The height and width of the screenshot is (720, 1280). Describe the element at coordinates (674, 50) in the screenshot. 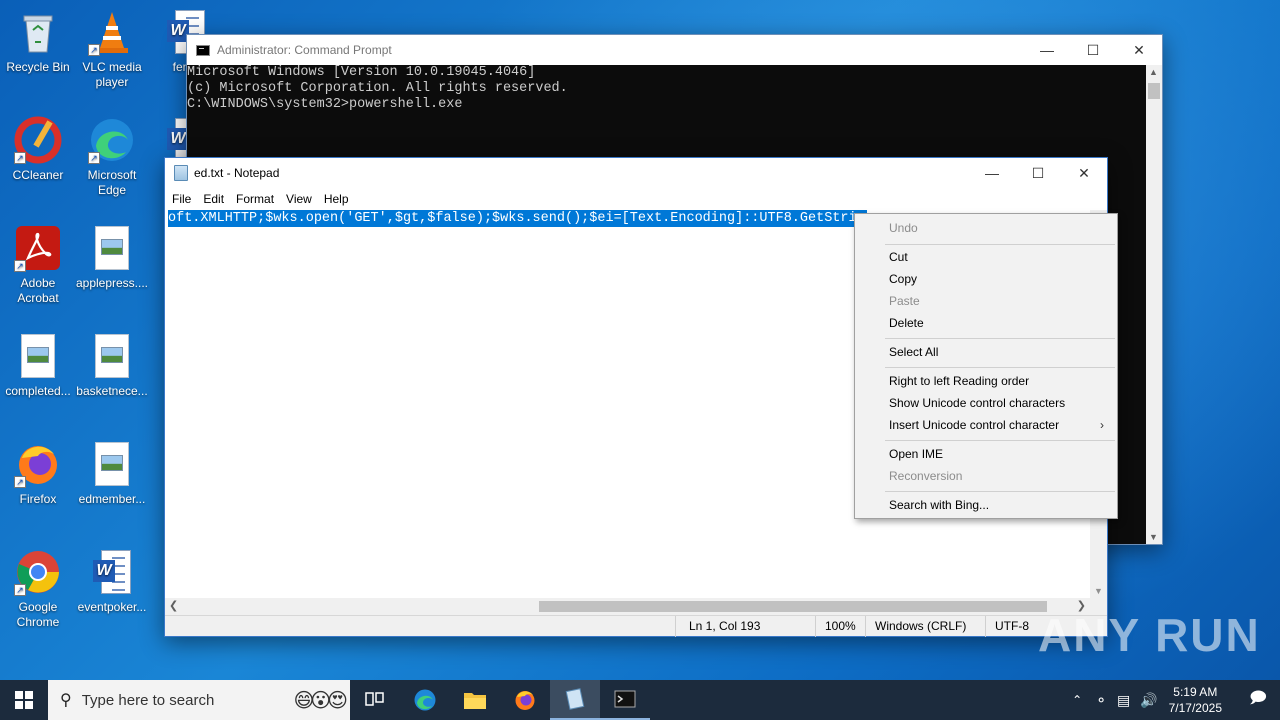

I see `cmd-titlebar: Administrator: Command Prompt — ☐ ✕` at that location.